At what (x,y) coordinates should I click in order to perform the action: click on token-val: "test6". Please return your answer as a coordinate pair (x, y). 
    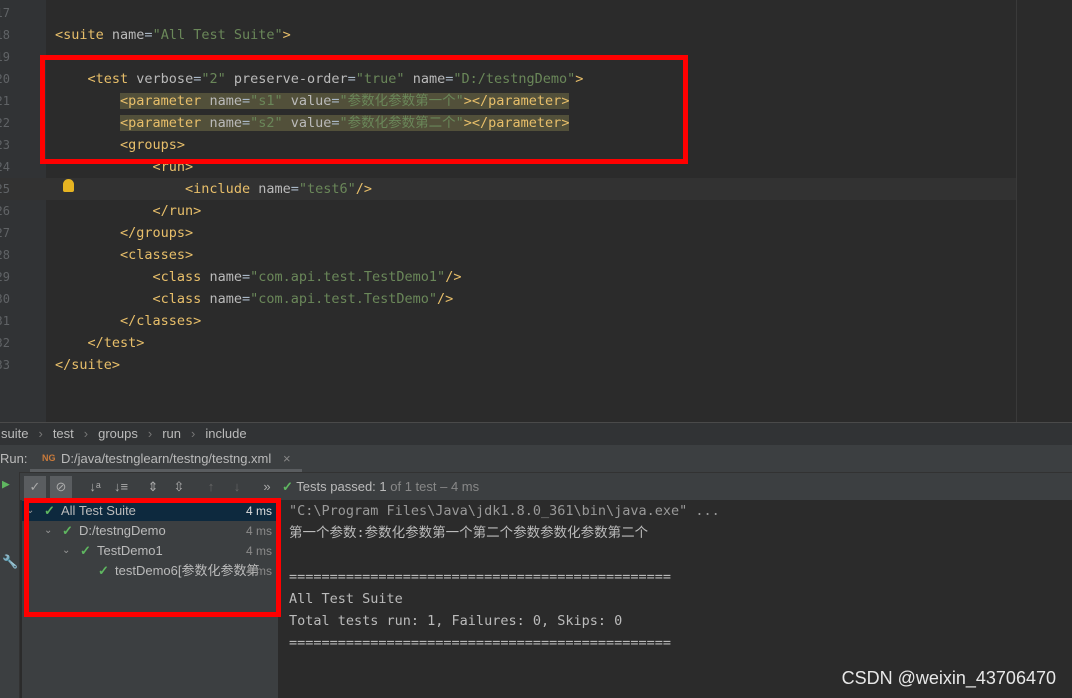
    Looking at the image, I should click on (327, 189).